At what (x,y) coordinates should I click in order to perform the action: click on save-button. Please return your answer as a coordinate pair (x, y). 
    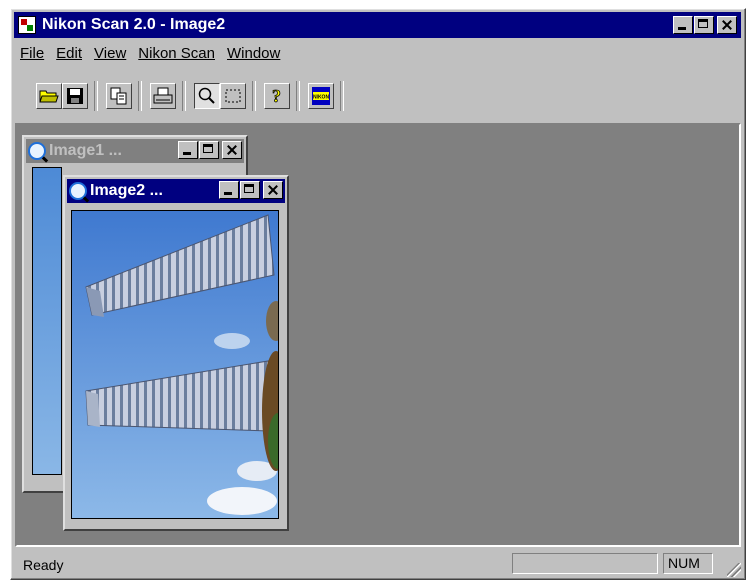
    Looking at the image, I should click on (75, 96).